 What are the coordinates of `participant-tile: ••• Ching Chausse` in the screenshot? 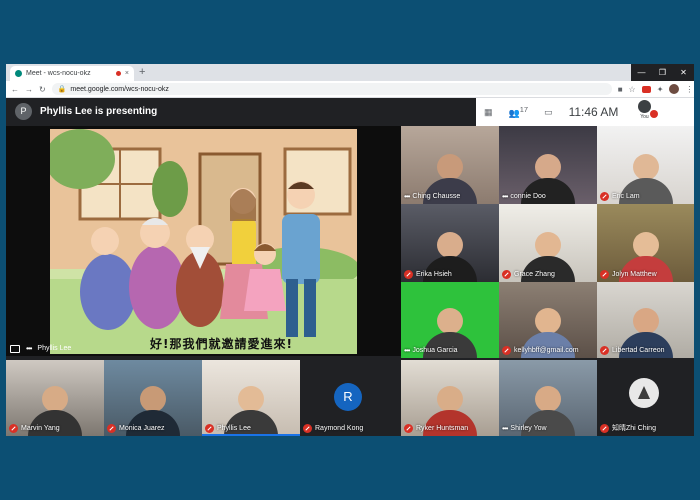 It's located at (450, 165).